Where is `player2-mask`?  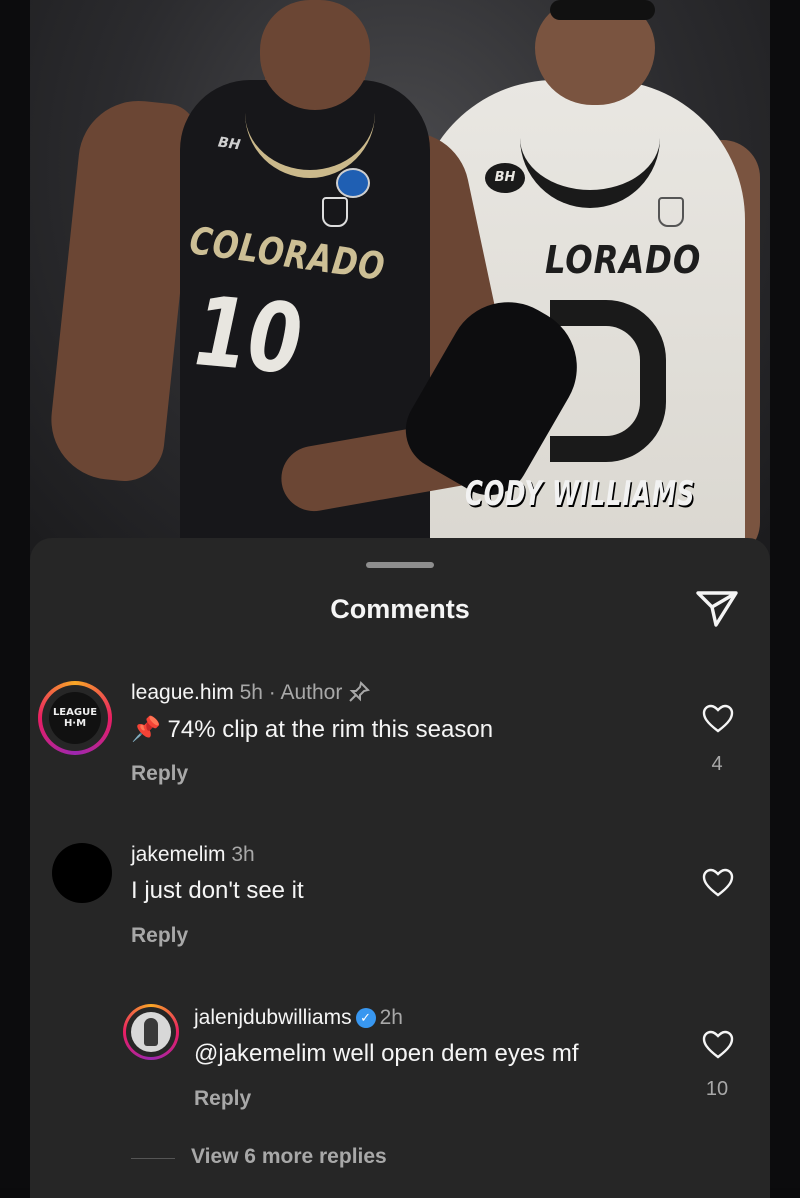 player2-mask is located at coordinates (602, 10).